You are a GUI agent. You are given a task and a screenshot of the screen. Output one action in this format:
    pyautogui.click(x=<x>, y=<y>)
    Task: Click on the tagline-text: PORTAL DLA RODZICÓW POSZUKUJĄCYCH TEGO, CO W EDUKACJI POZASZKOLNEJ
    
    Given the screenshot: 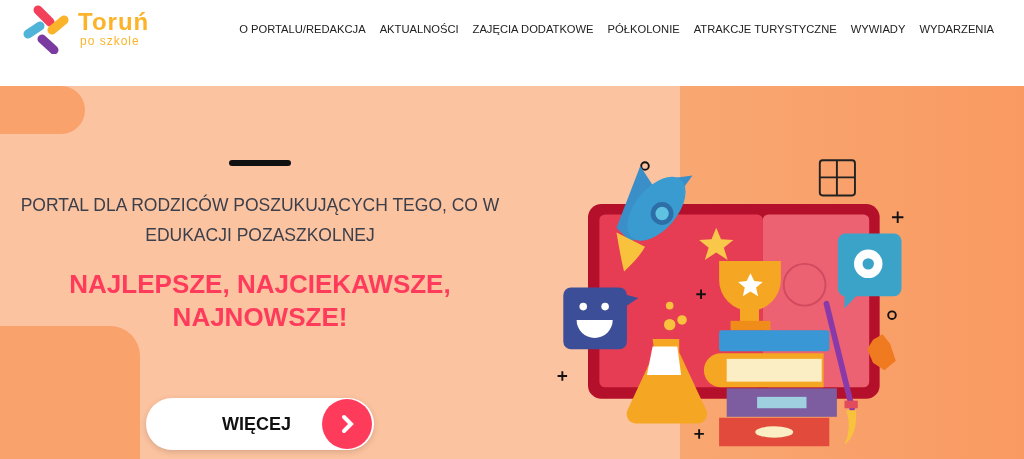 What is the action you would take?
    pyautogui.click(x=260, y=220)
    